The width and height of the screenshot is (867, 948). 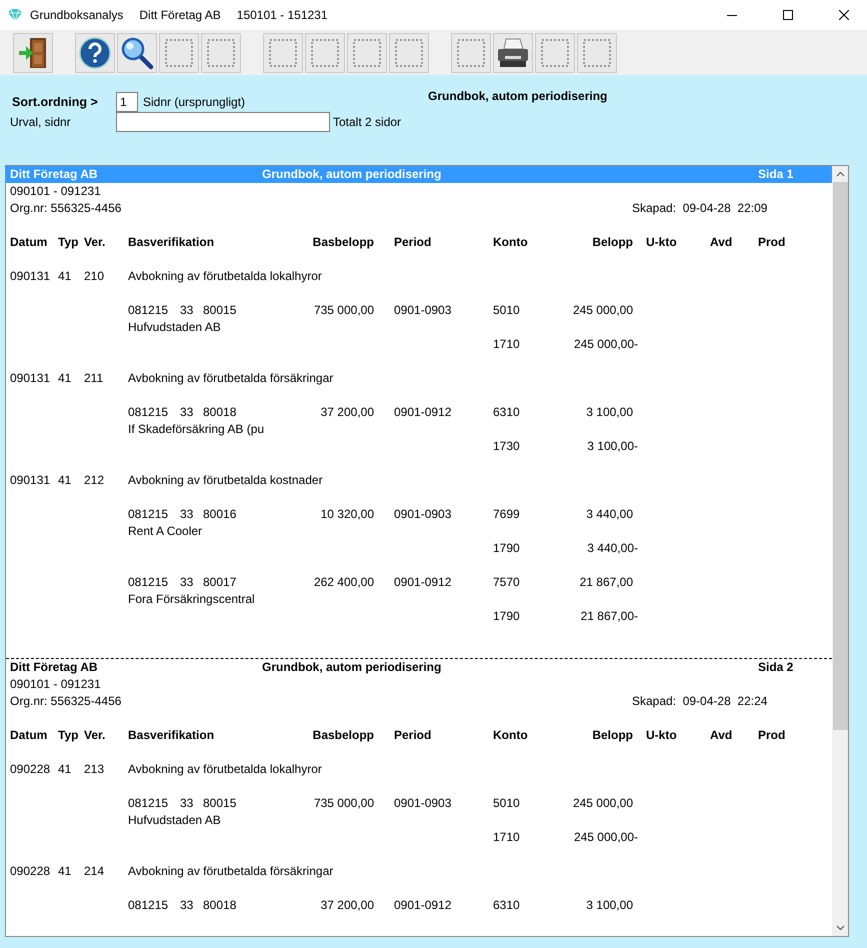 What do you see at coordinates (840, 174) in the screenshot?
I see `scroll-up-icon` at bounding box center [840, 174].